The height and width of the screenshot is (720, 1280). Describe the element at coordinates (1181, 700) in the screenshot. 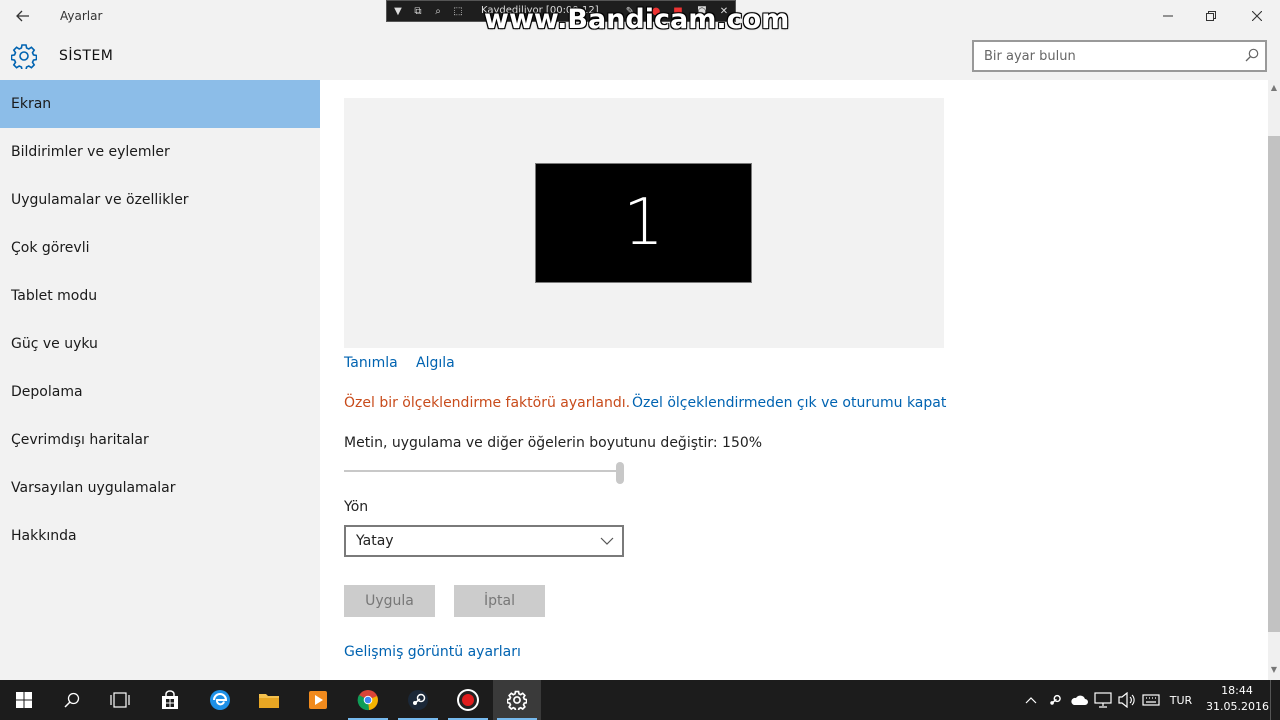

I see `input-language: TUR` at that location.